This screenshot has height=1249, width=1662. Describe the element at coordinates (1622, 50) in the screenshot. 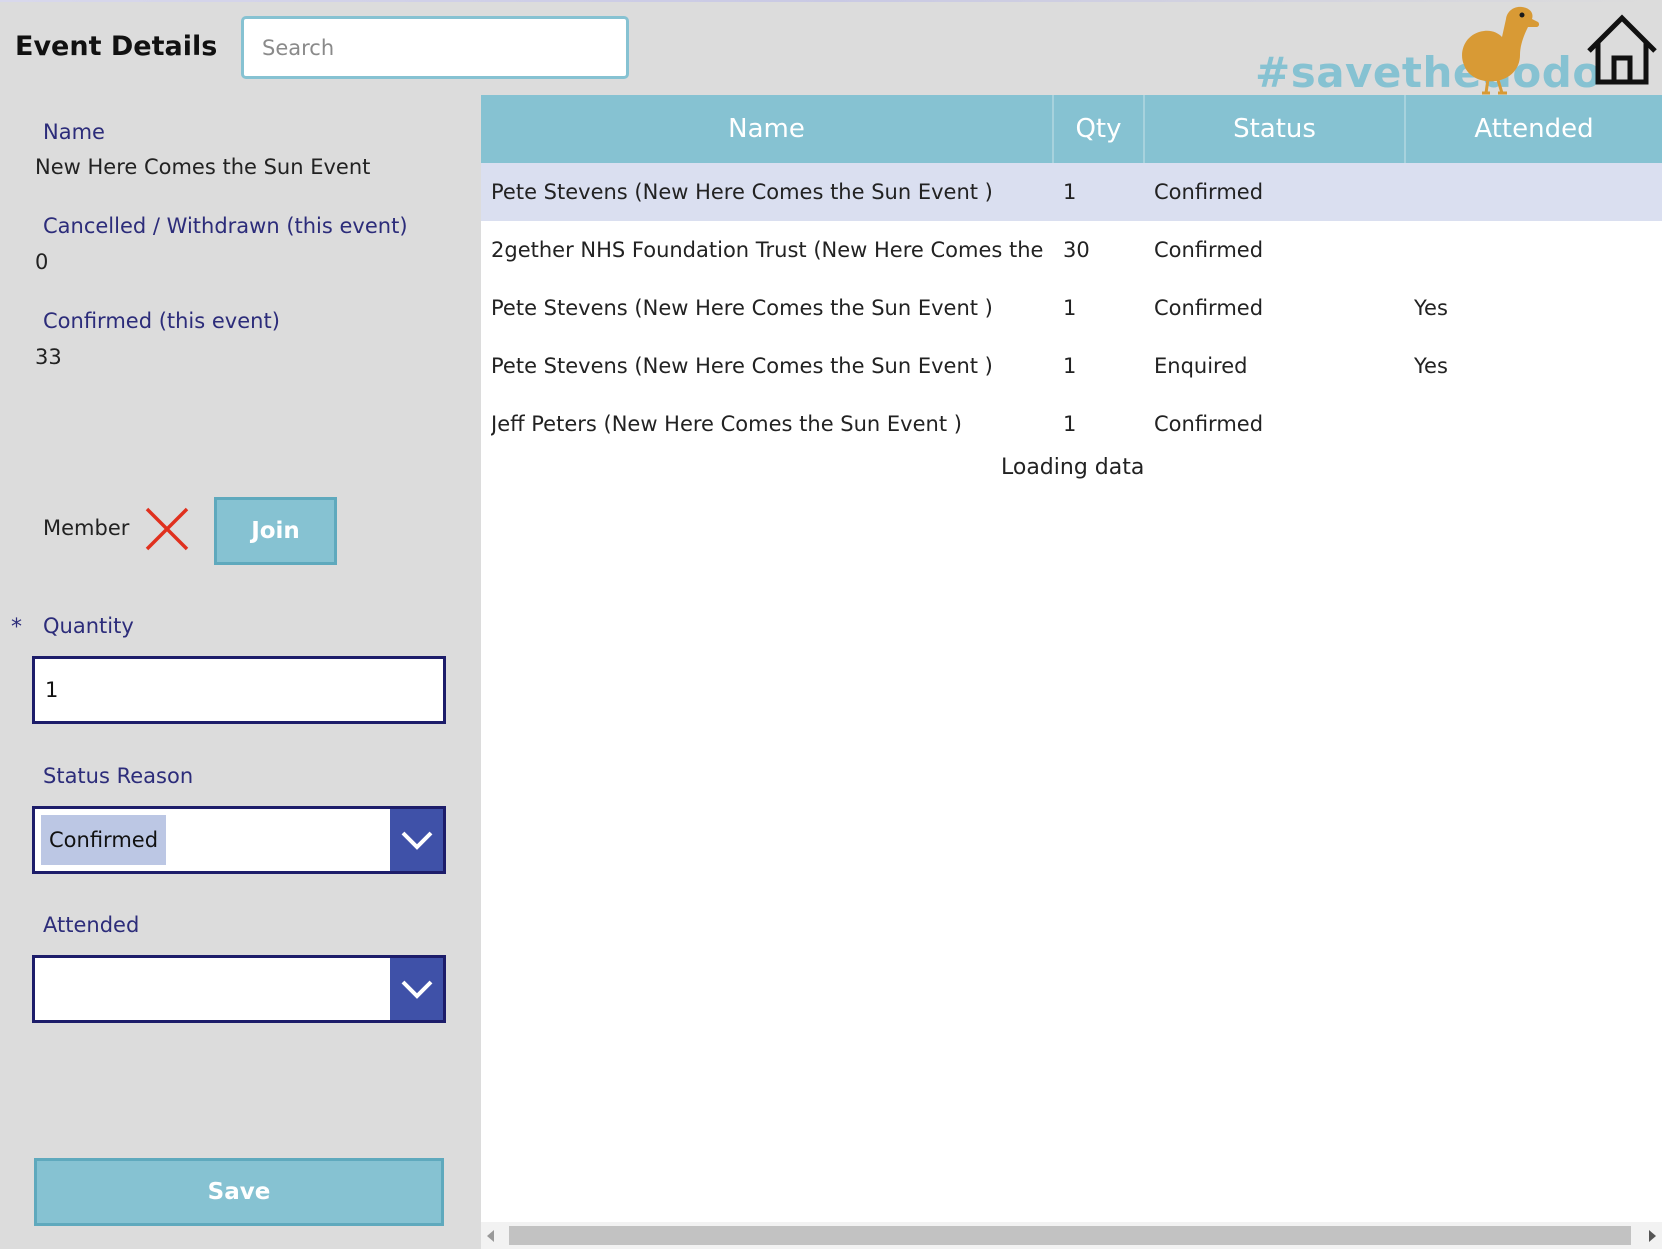

I see `home-icon` at that location.